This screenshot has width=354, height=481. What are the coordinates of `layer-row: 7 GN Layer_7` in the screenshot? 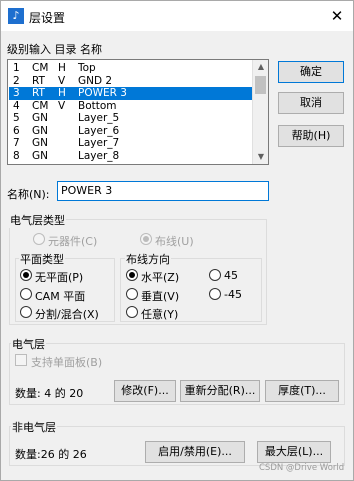 It's located at (131, 143).